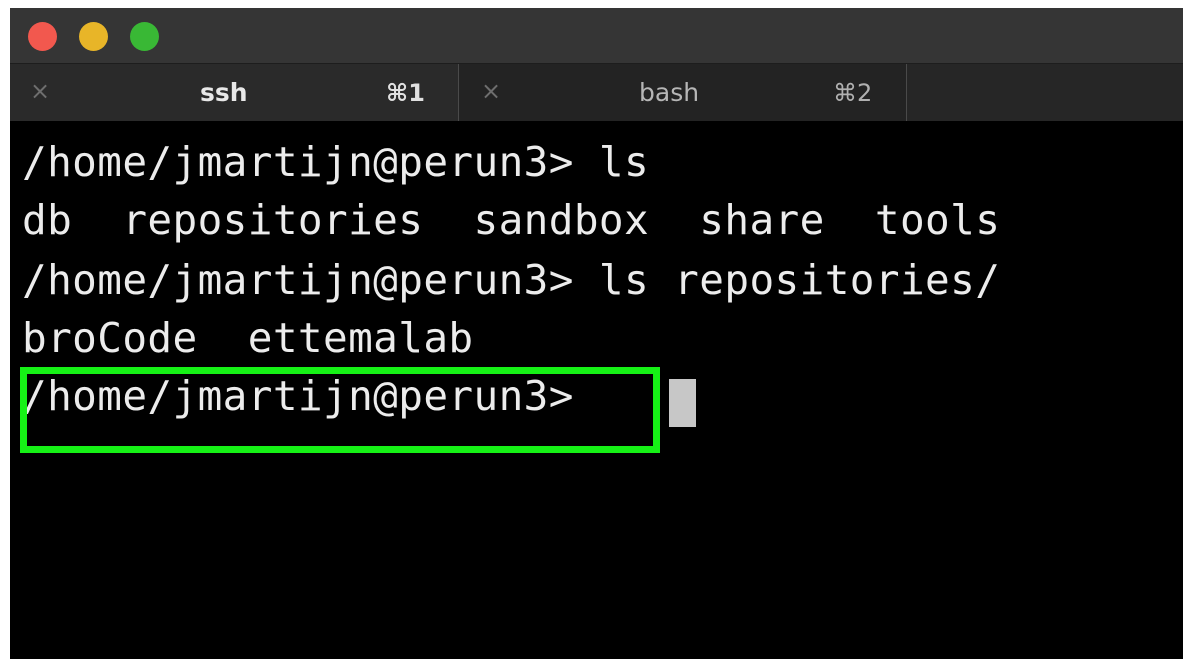 The height and width of the screenshot is (659, 1183). I want to click on zoom-window-button, so click(144, 36).